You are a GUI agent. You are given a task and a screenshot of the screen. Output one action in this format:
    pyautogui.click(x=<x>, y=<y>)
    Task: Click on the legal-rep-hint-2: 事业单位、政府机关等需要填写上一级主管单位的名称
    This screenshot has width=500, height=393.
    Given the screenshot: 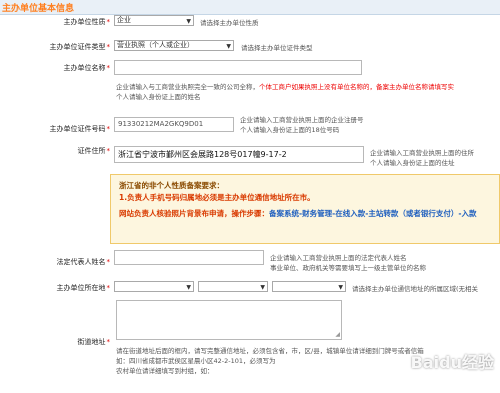 What is the action you would take?
    pyautogui.click(x=348, y=268)
    